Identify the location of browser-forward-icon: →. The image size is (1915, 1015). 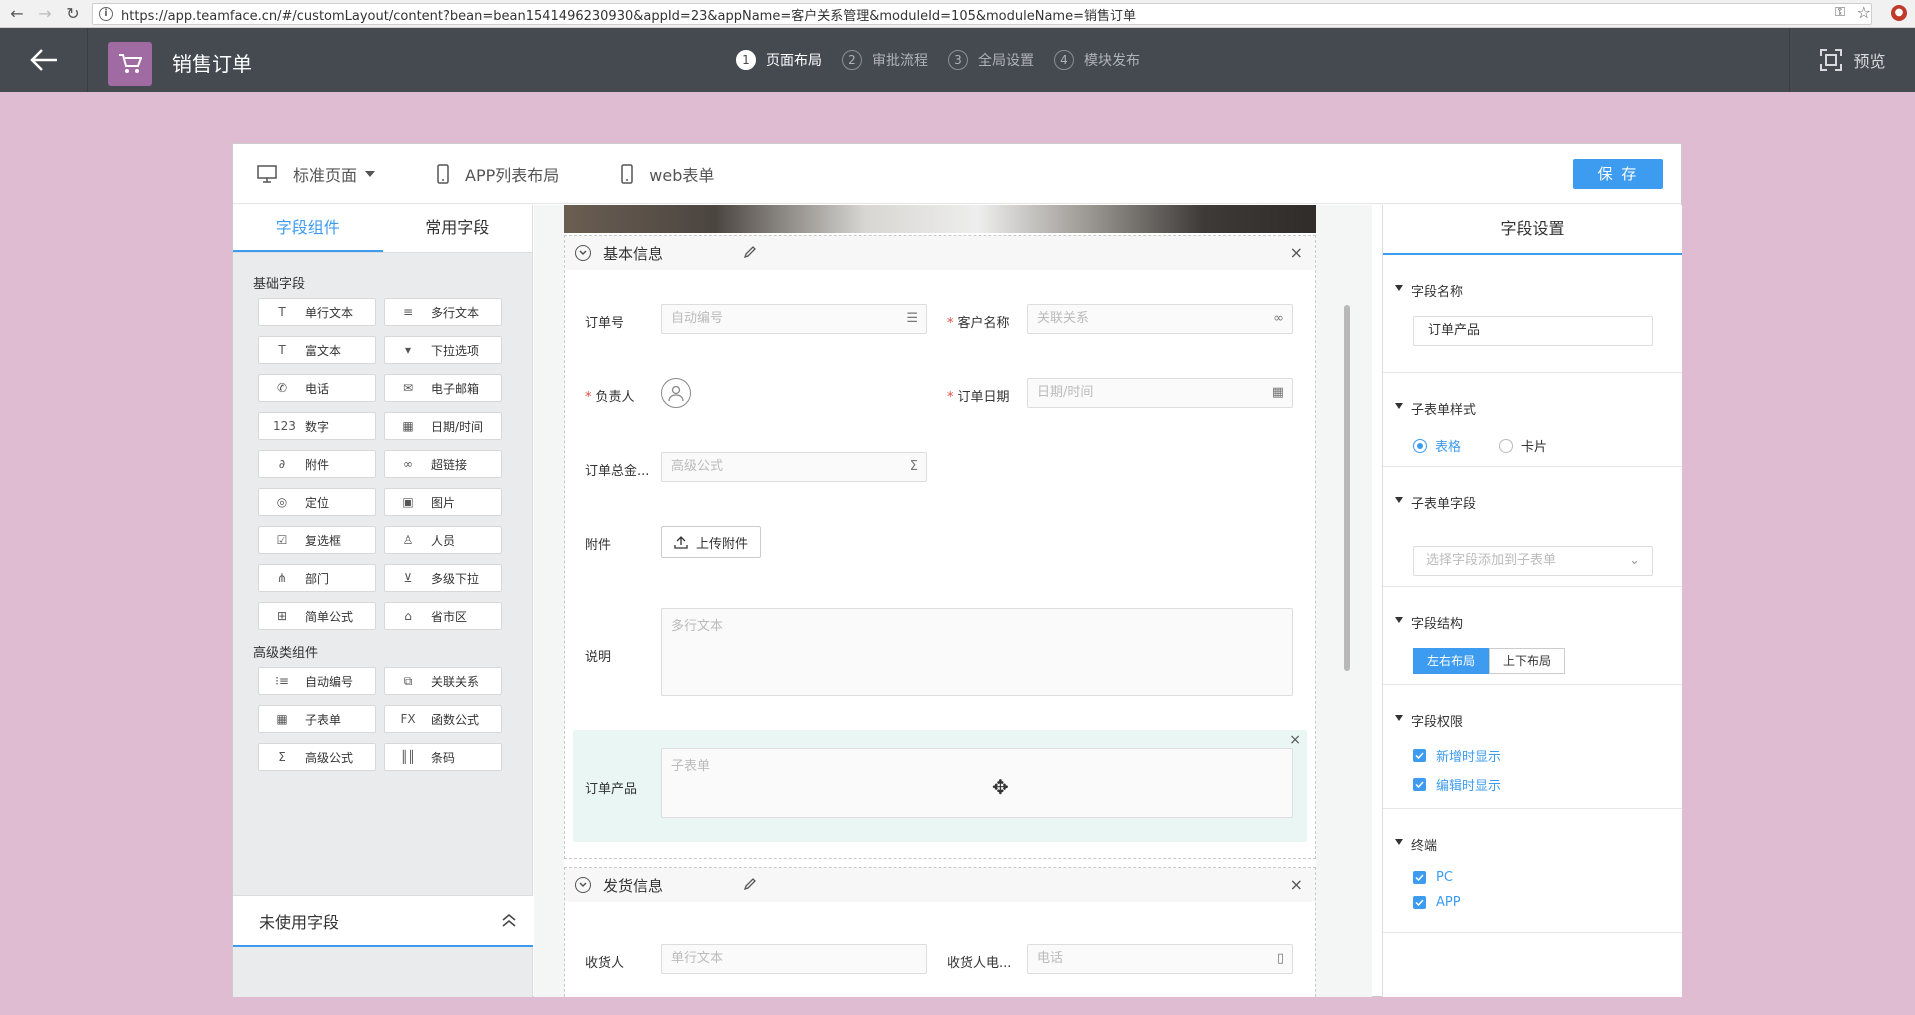
(45, 14).